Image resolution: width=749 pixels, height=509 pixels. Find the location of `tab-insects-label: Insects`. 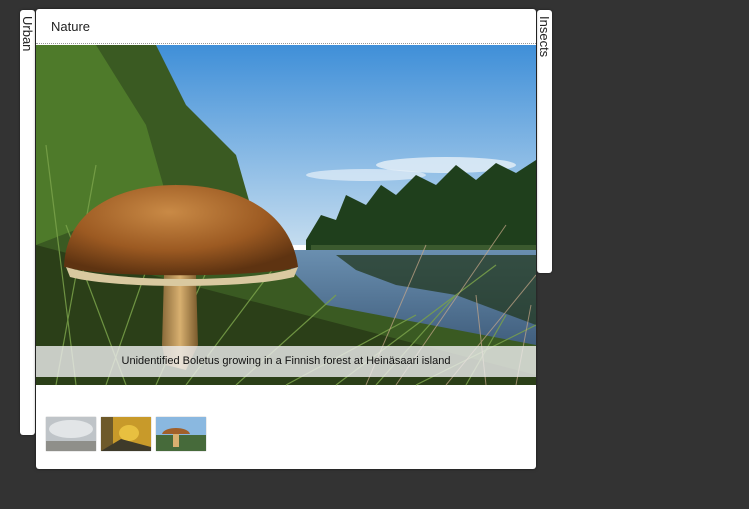

tab-insects-label: Insects is located at coordinates (544, 37).